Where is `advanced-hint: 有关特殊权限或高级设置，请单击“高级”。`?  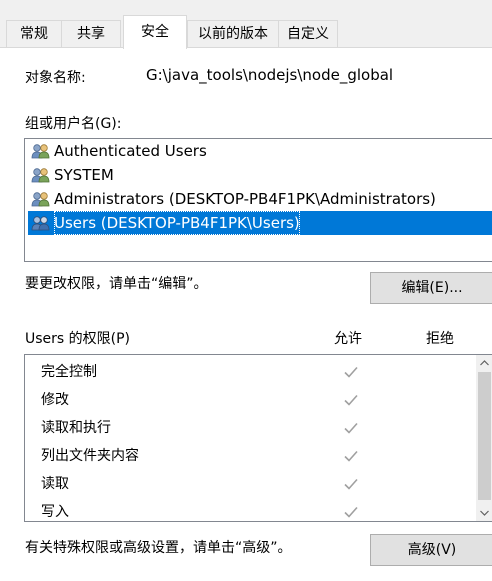 advanced-hint: 有关特殊权限或高级设置，请单击“高级”。 is located at coordinates (158, 548).